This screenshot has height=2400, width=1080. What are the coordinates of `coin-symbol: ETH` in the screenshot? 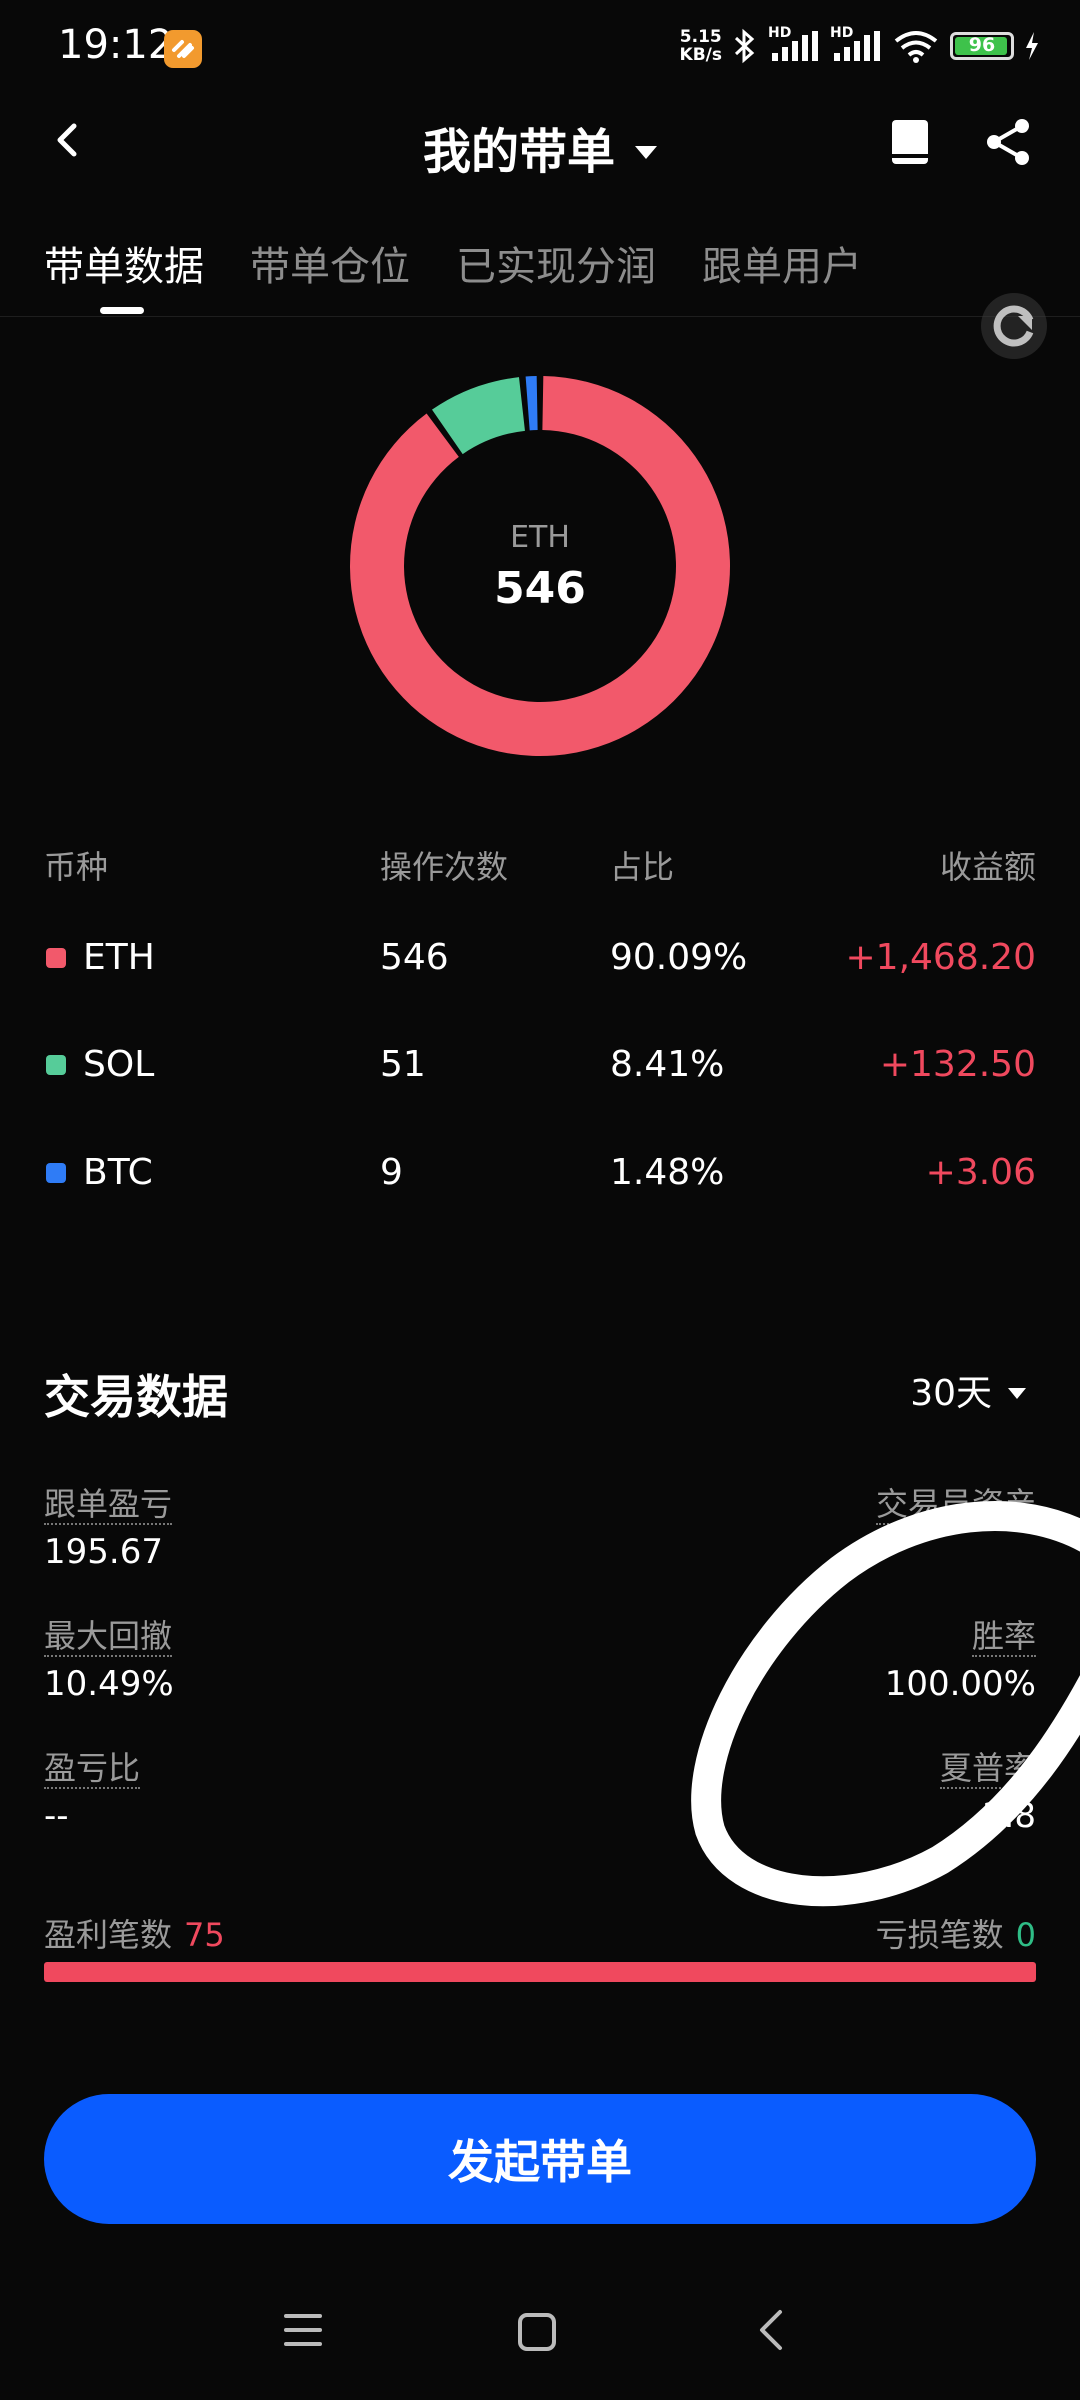 It's located at (119, 957).